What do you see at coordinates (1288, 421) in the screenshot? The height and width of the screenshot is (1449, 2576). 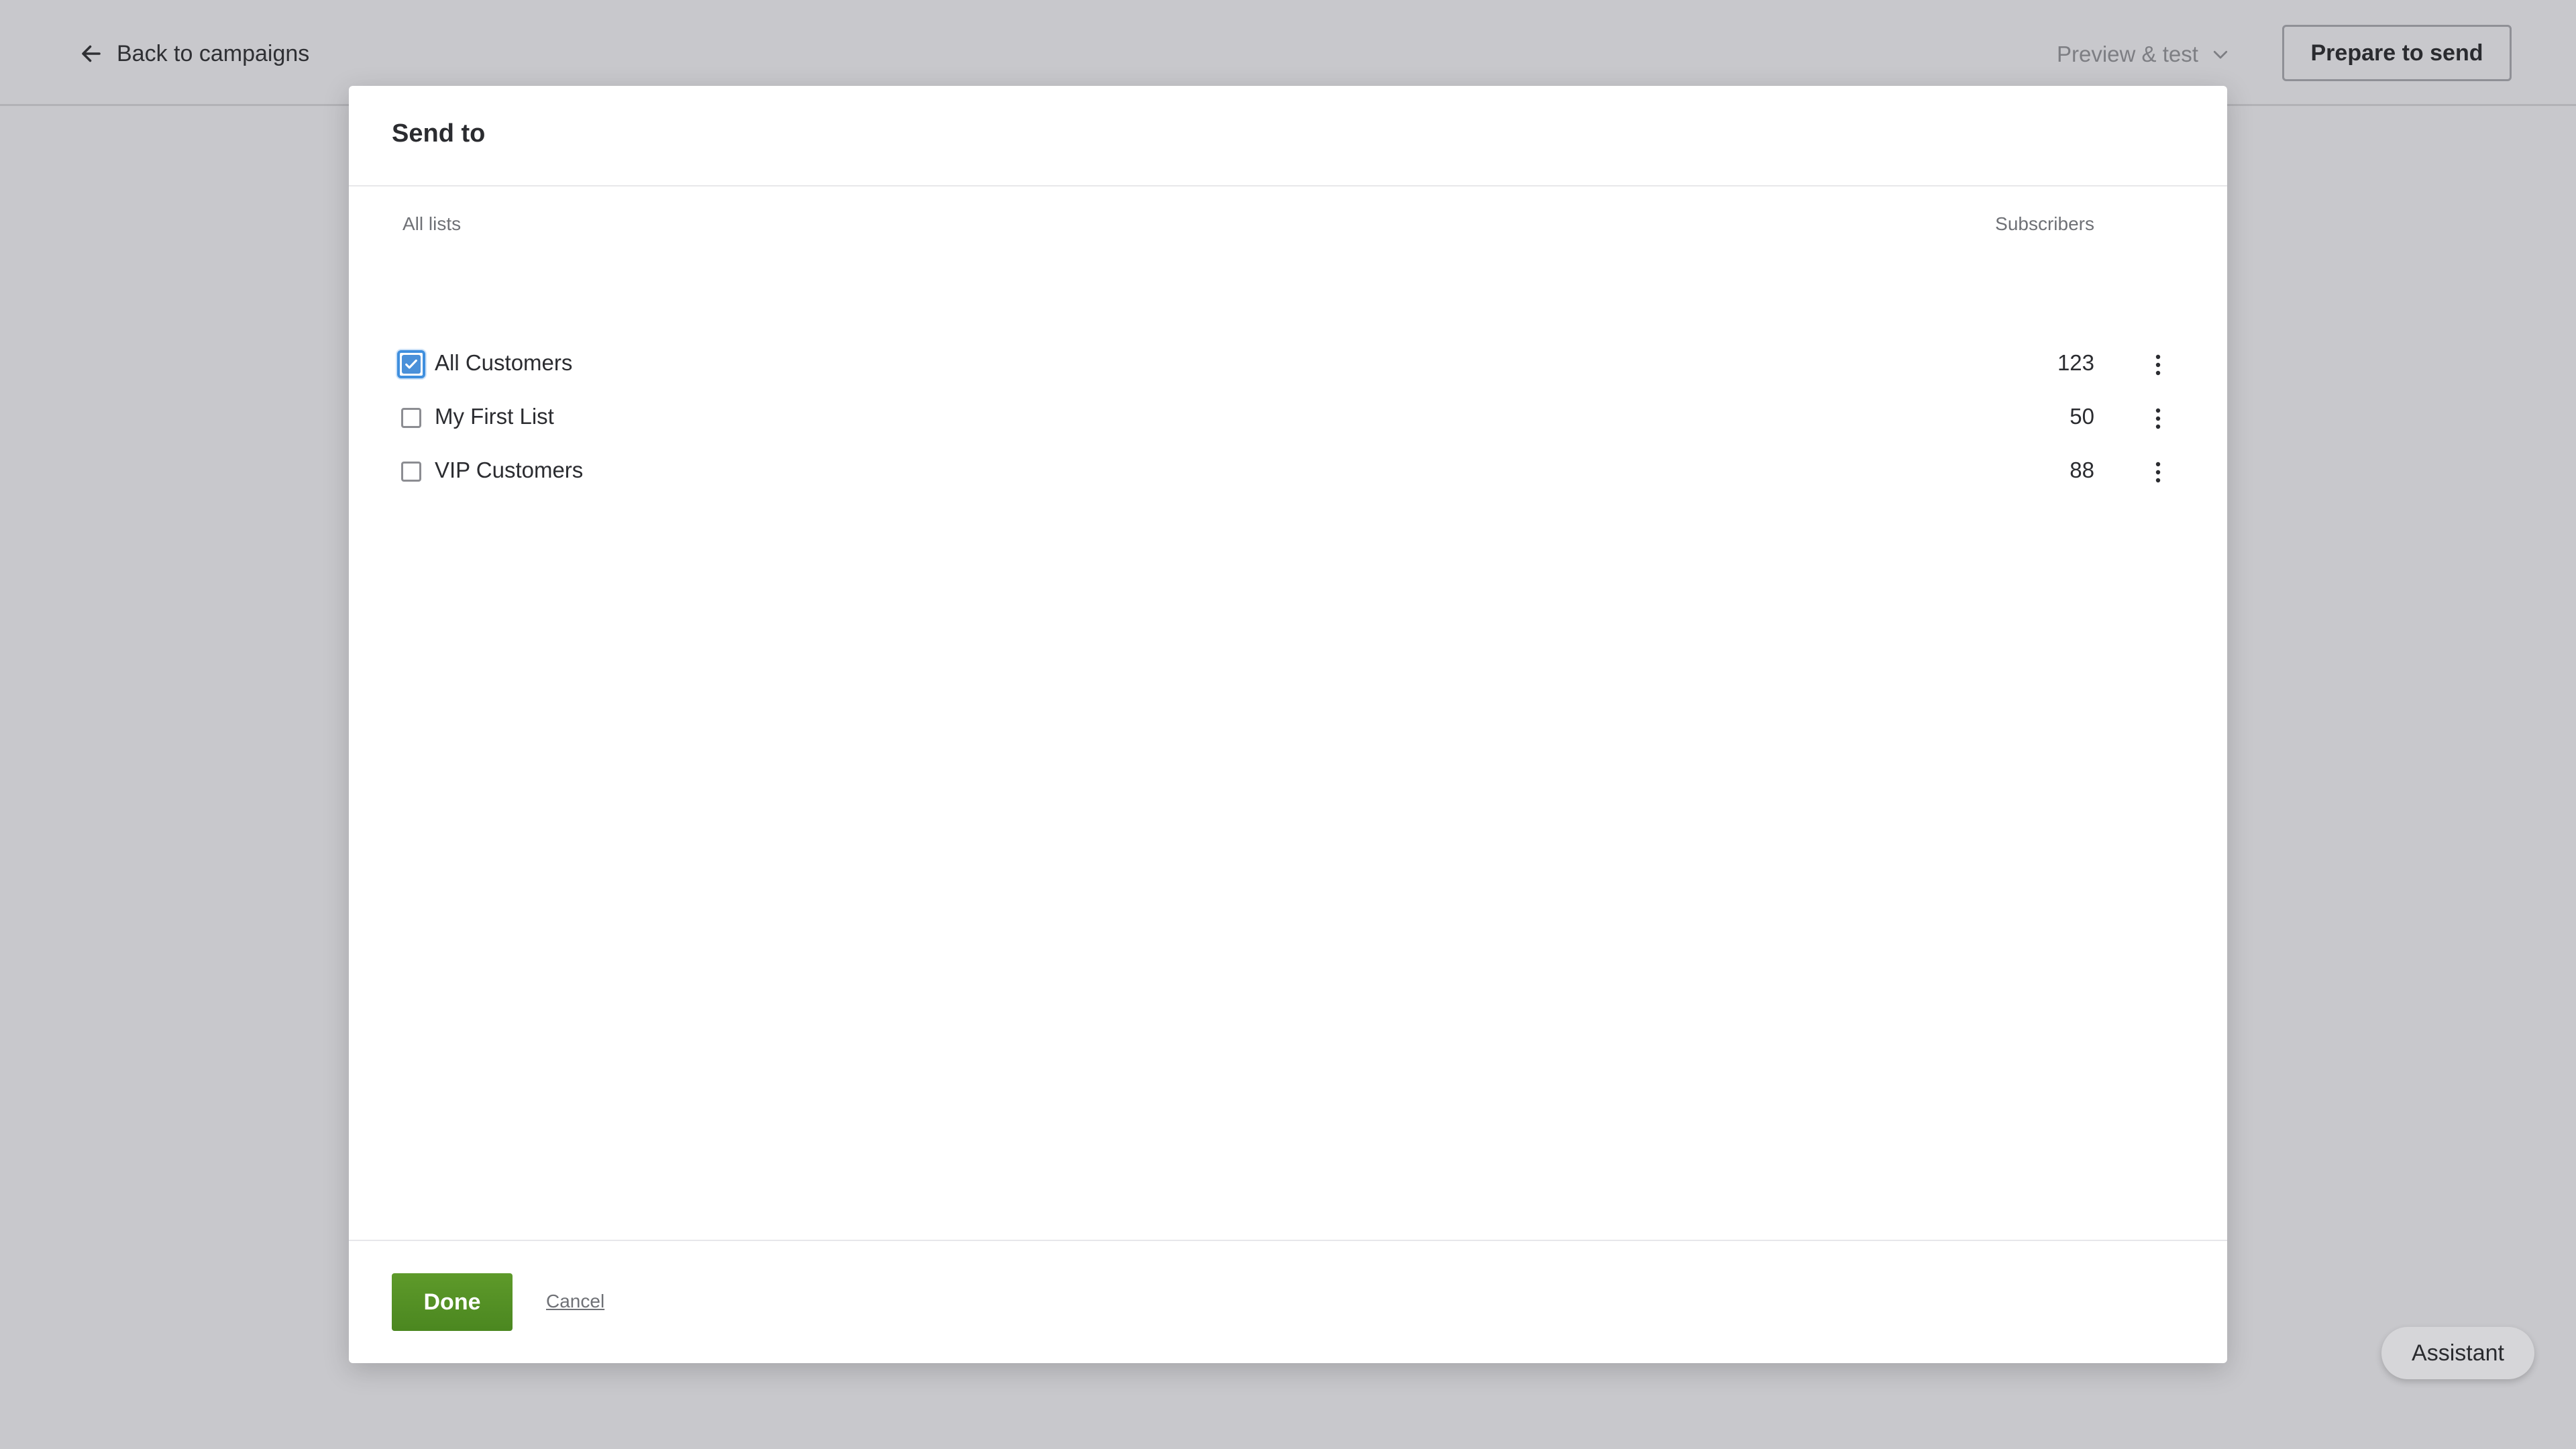 I see `list-row-my-first-list: My First List 50` at bounding box center [1288, 421].